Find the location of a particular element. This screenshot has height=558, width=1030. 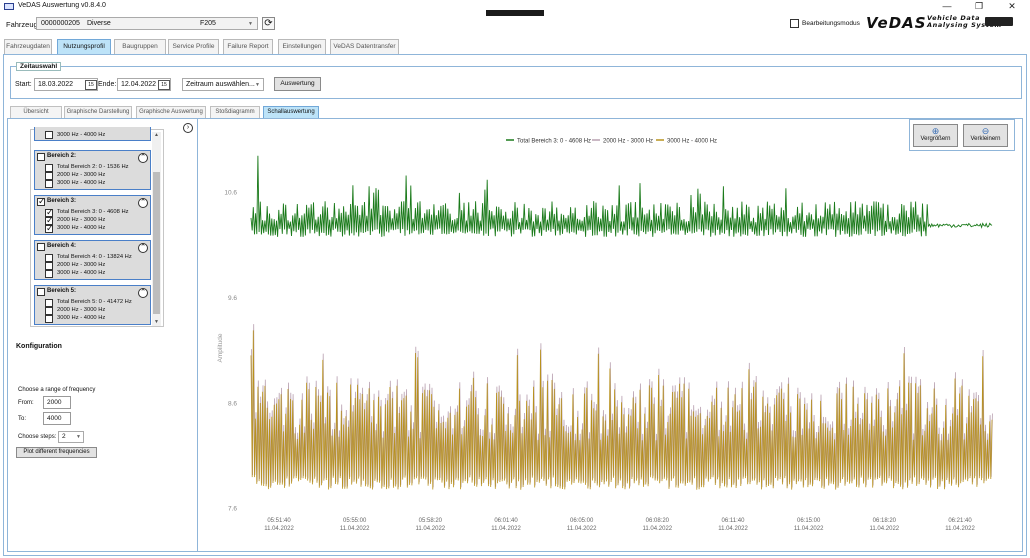

maximize-button: ❐ is located at coordinates (979, 6).